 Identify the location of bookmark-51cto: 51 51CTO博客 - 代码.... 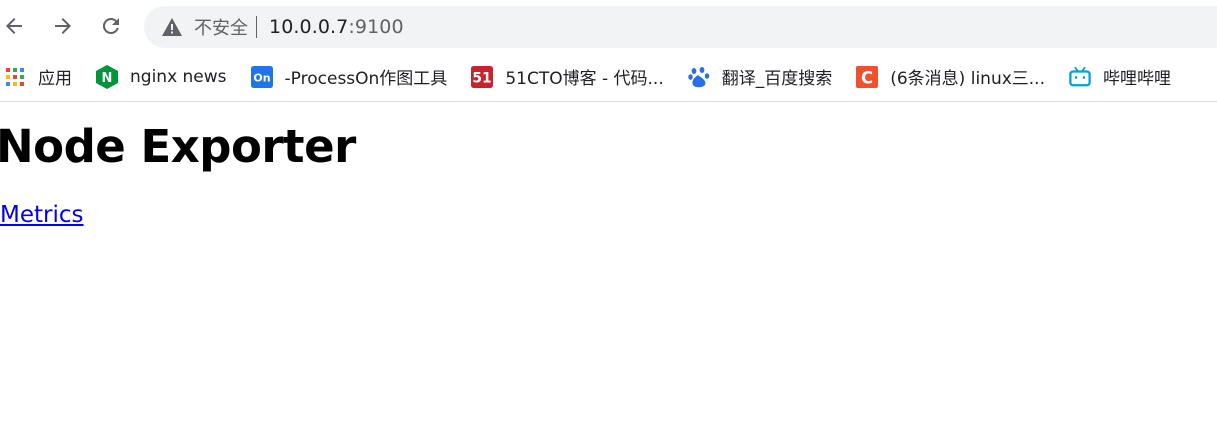
(567, 76).